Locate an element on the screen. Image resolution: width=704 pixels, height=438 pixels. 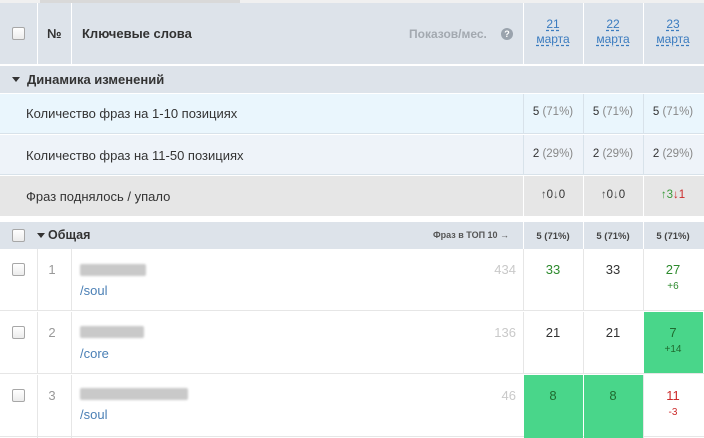
shows-value: 136 is located at coordinates (505, 332).